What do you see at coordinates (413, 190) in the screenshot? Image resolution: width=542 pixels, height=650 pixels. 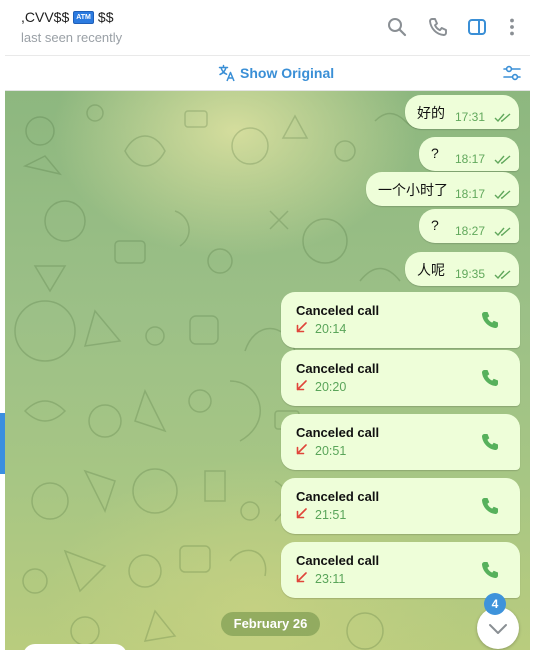 I see `message-text: 一个小时了` at bounding box center [413, 190].